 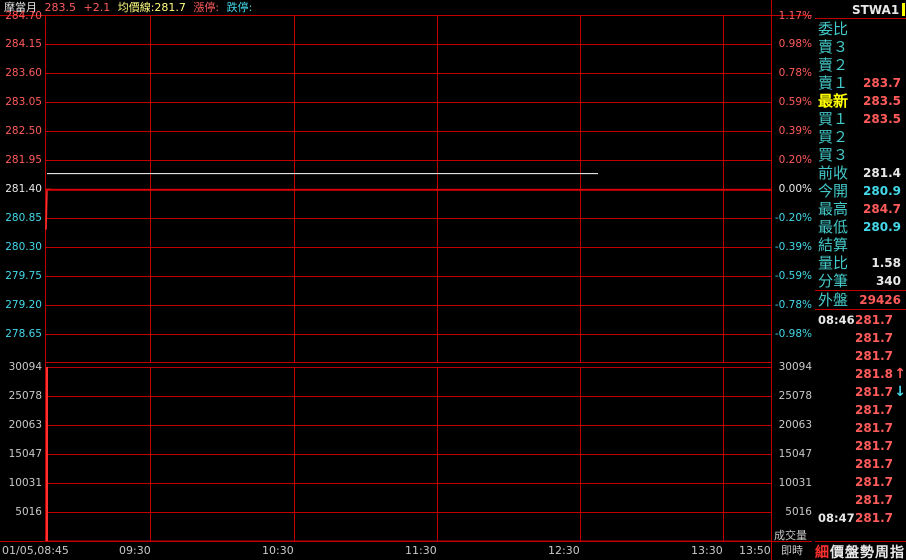 What do you see at coordinates (23, 73) in the screenshot?
I see `price-axis-label: 283.60` at bounding box center [23, 73].